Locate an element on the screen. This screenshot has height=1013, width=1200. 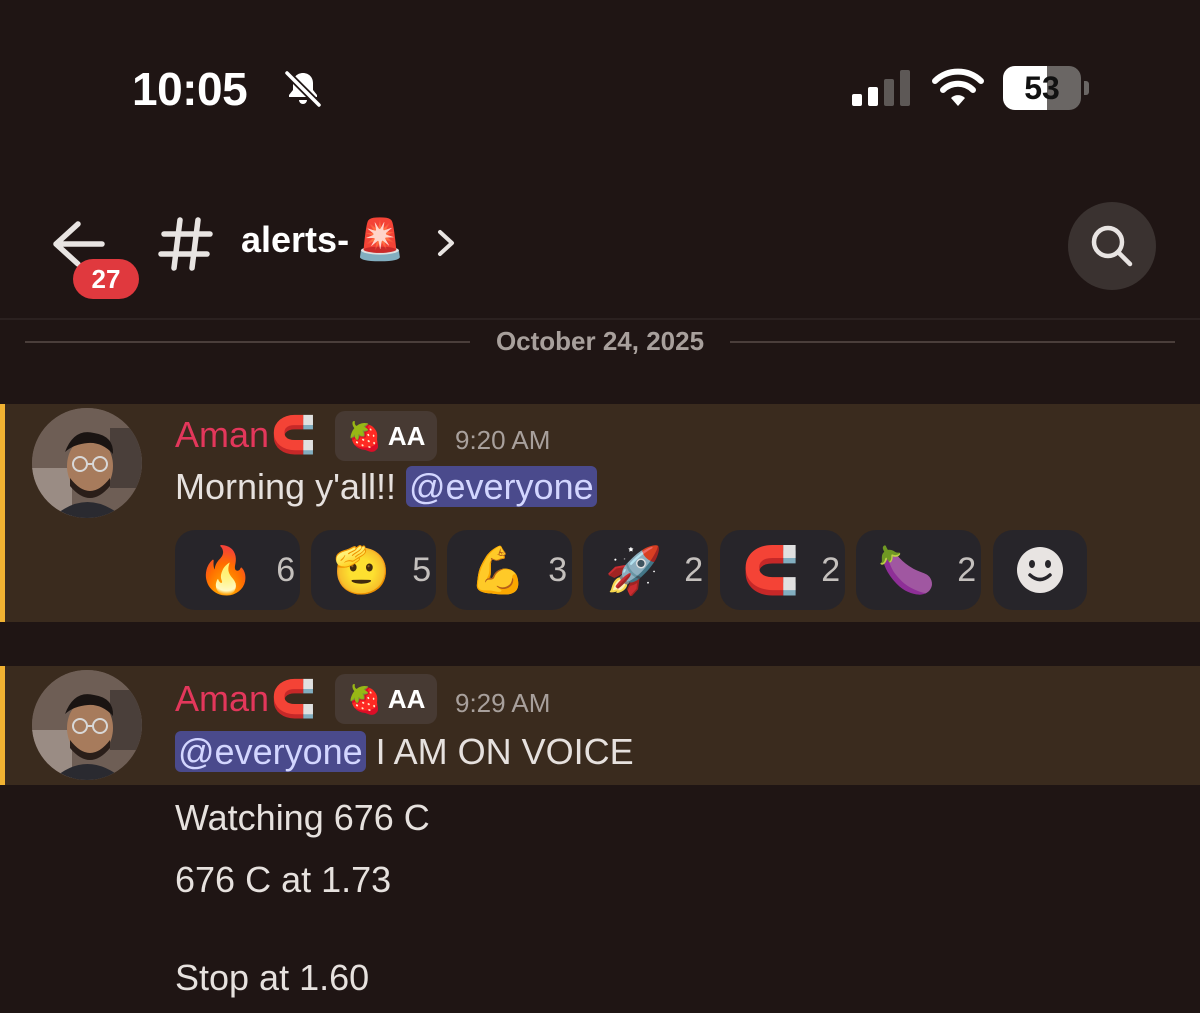
message-text: Morning y'all!! @everyone is located at coordinates (386, 487).